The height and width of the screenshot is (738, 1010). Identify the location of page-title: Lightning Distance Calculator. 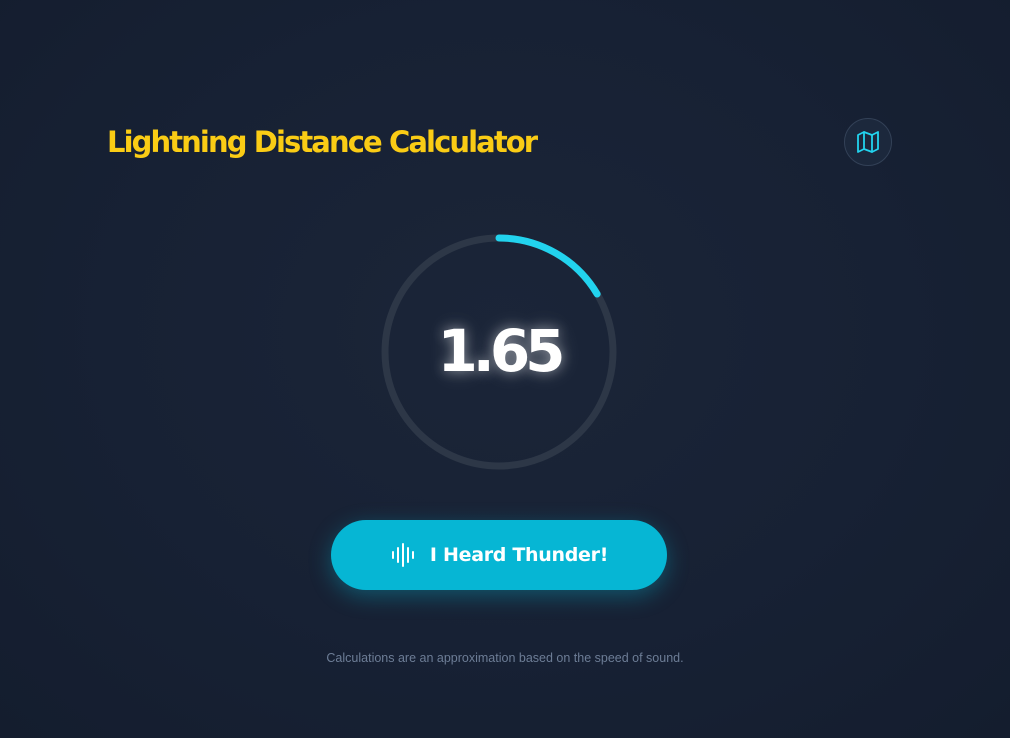
(322, 142).